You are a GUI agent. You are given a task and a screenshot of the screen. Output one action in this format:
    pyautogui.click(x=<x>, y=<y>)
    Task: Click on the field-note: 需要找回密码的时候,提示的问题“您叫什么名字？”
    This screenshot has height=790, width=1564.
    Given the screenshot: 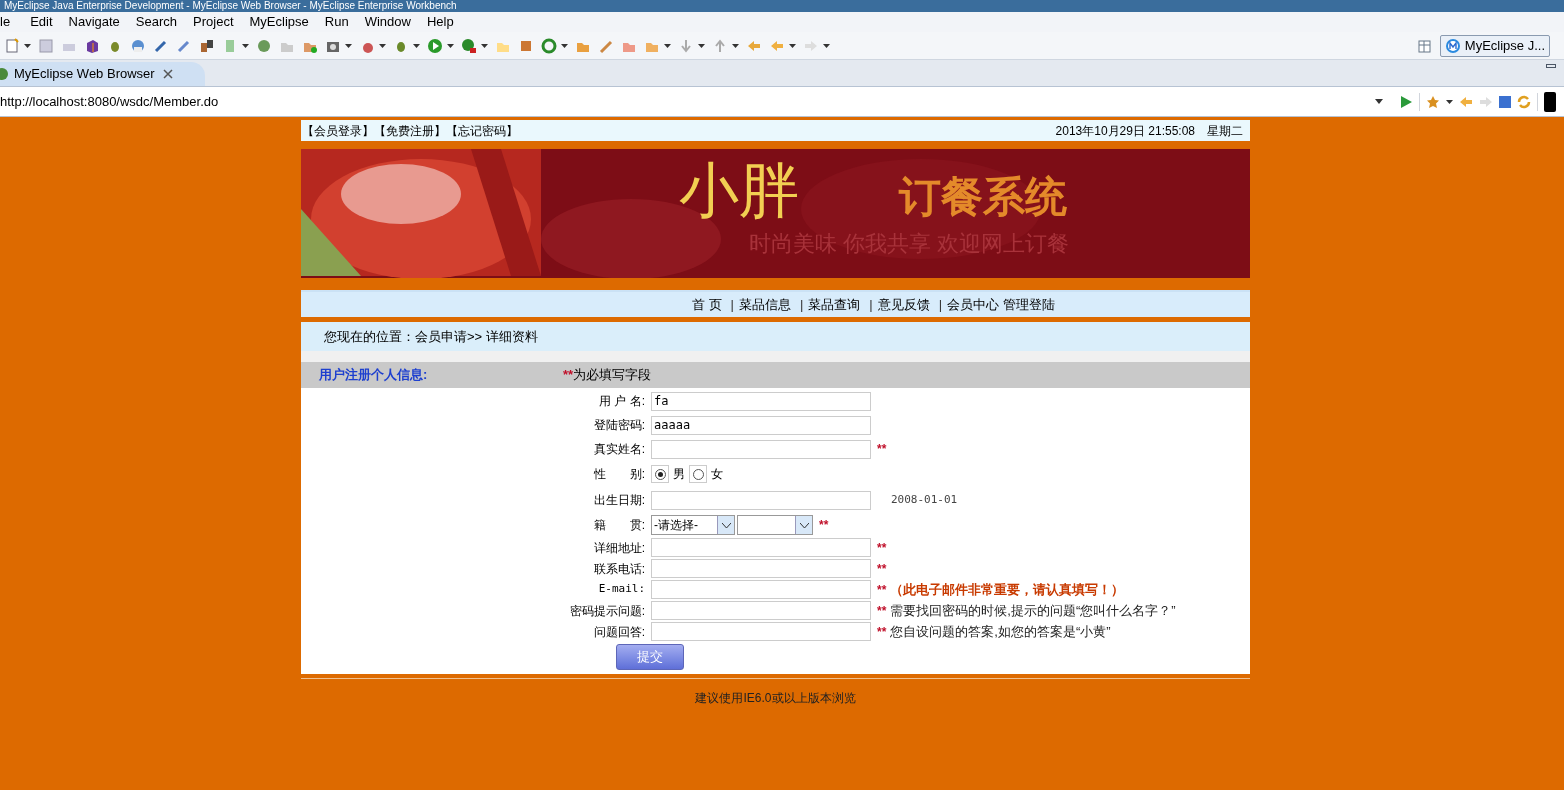 What is the action you would take?
    pyautogui.click(x=1033, y=610)
    